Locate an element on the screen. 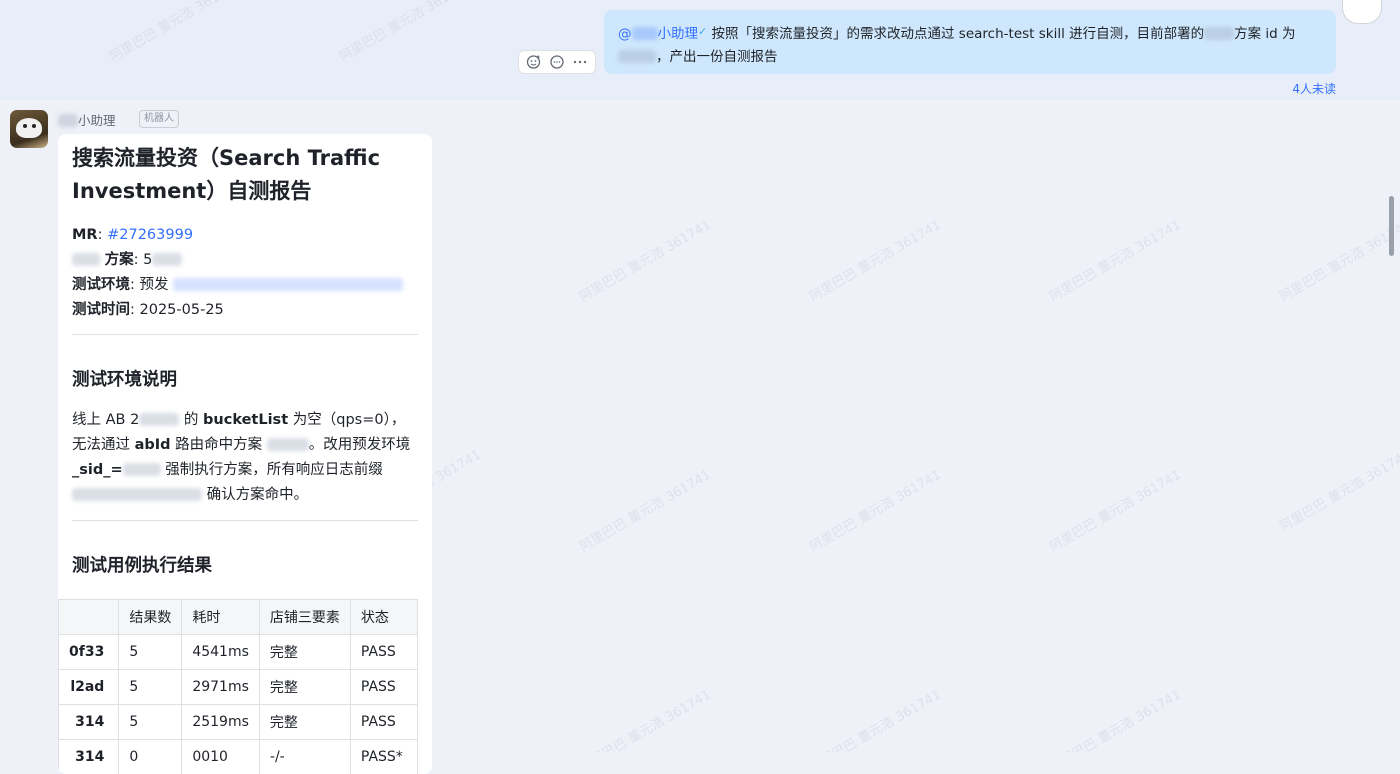 Image resolution: width=1400 pixels, height=774 pixels. text: 路由命中方案 is located at coordinates (219, 445).